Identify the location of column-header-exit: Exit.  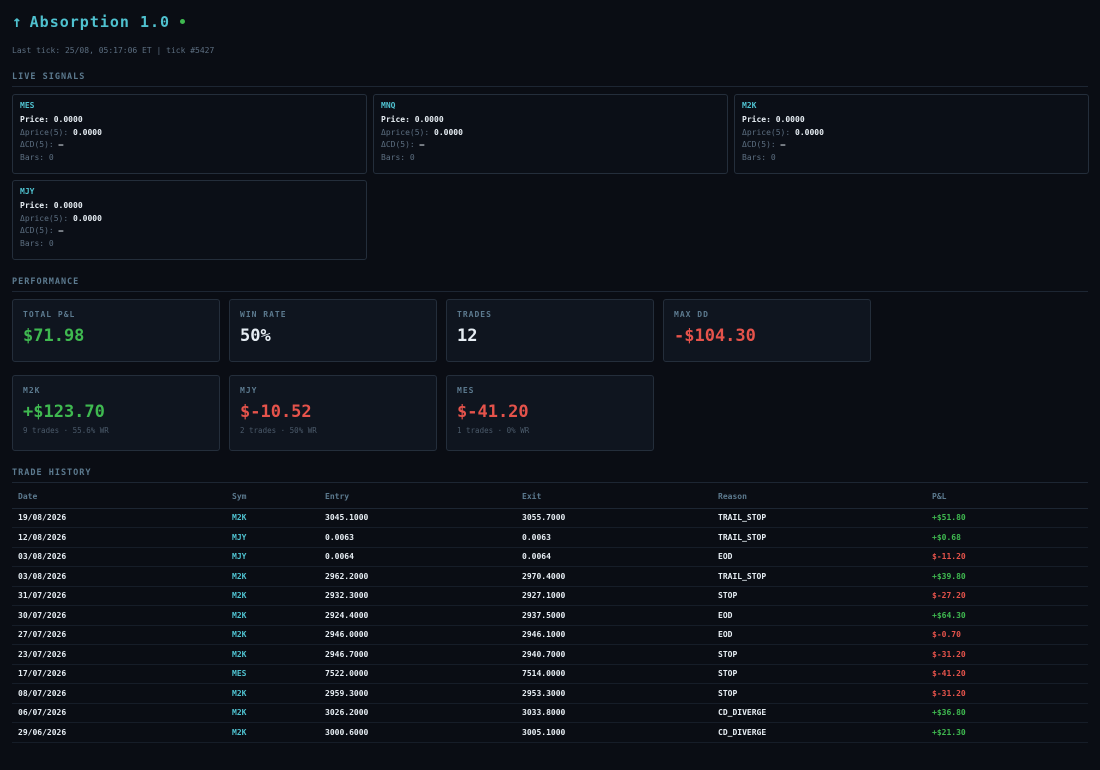
(614, 499).